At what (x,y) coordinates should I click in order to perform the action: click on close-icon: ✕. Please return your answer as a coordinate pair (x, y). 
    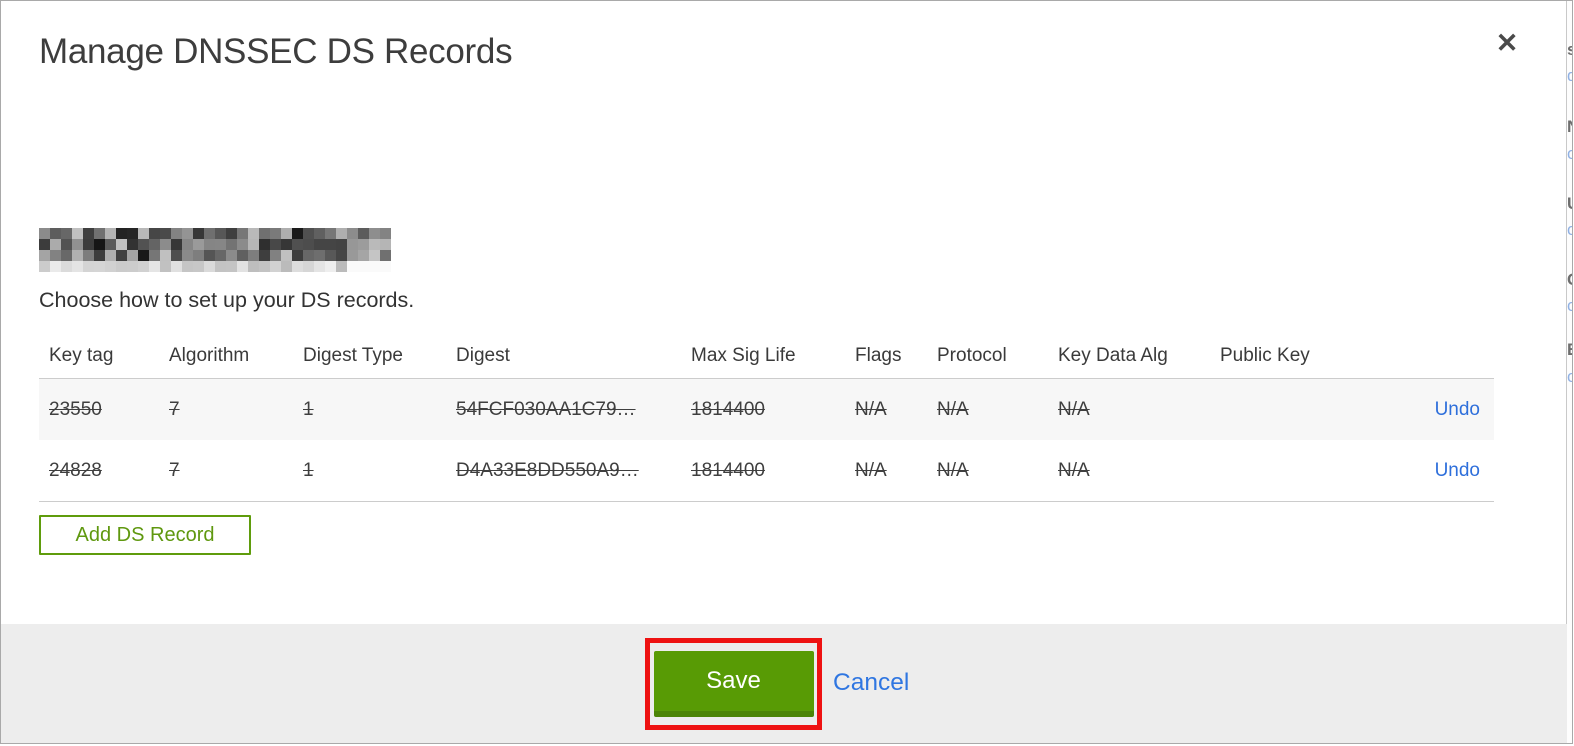
    Looking at the image, I should click on (1507, 42).